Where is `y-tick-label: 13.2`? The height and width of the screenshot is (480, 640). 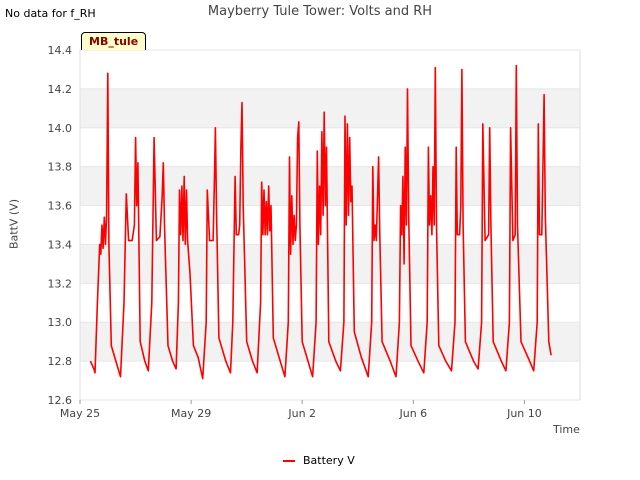 y-tick-label: 13.2 is located at coordinates (60, 283).